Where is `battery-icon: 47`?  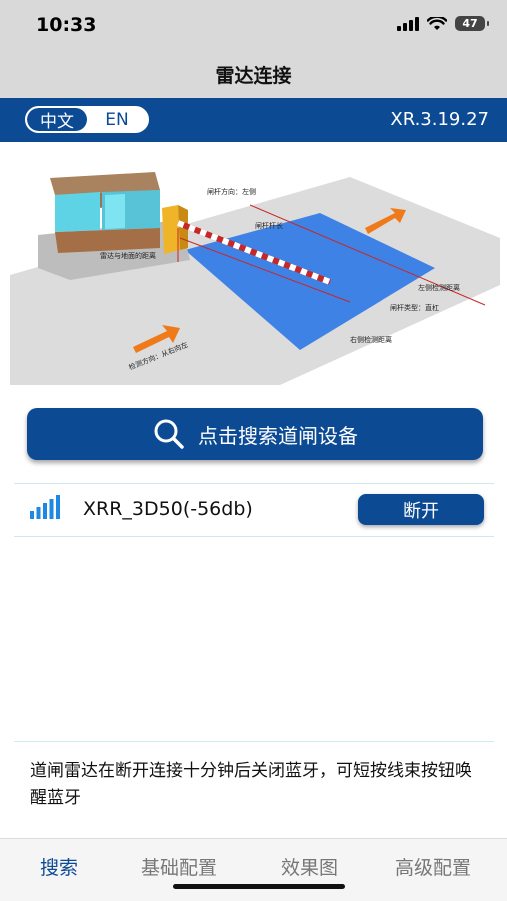
battery-icon: 47 is located at coordinates (472, 23).